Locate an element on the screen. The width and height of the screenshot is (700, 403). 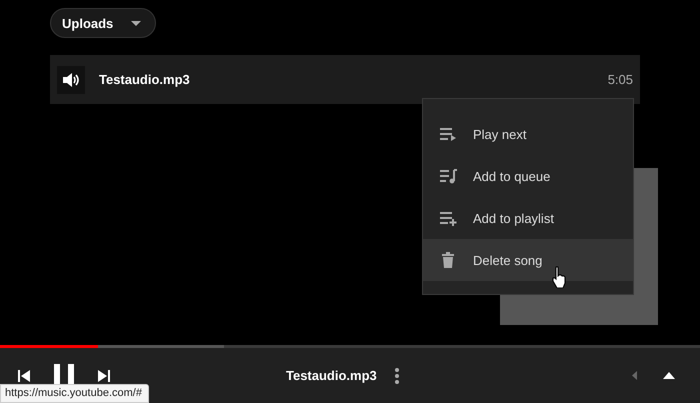
song-row: Testaudio.mp3 5:05 is located at coordinates (345, 79).